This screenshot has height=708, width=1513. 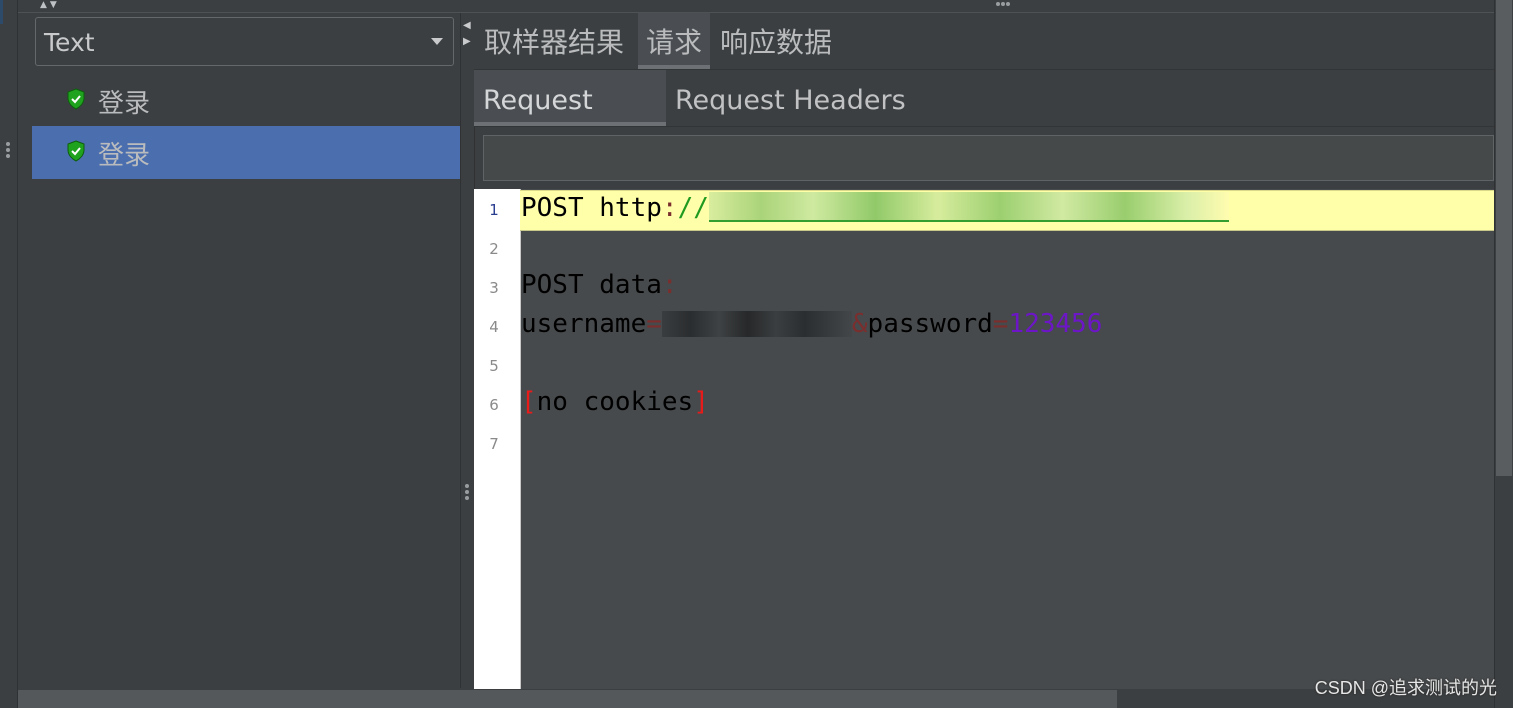 What do you see at coordinates (669, 208) in the screenshot?
I see `url-colon: :` at bounding box center [669, 208].